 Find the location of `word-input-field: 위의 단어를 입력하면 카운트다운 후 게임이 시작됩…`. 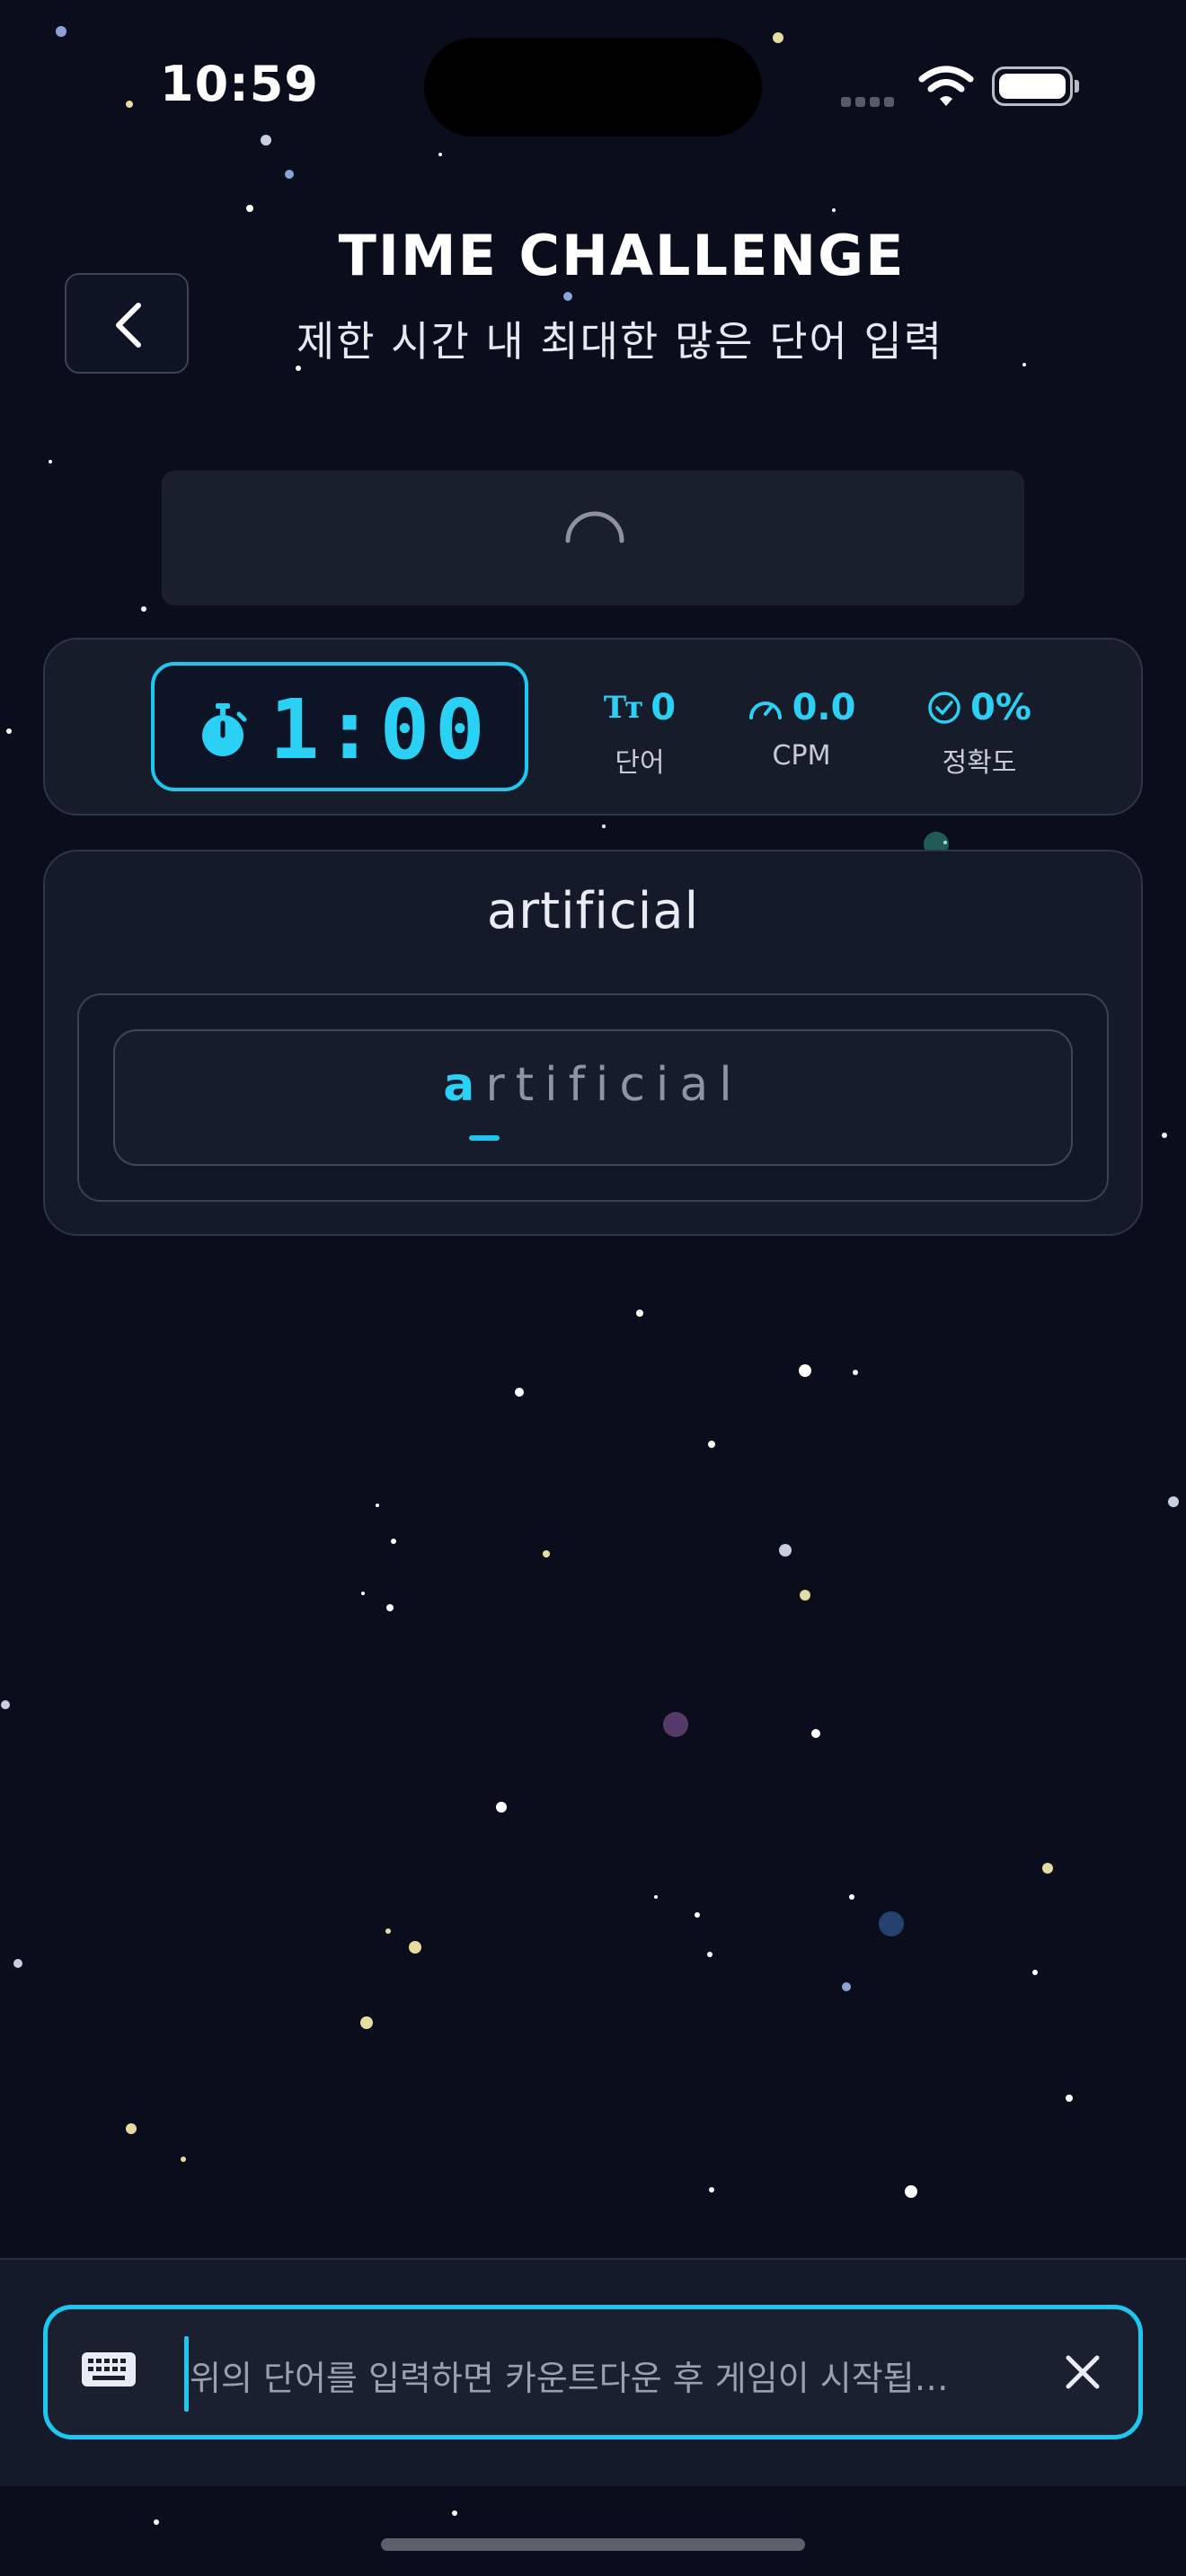

word-input-field: 위의 단어를 입력하면 카운트다운 후 게임이 시작됩… is located at coordinates (593, 2372).